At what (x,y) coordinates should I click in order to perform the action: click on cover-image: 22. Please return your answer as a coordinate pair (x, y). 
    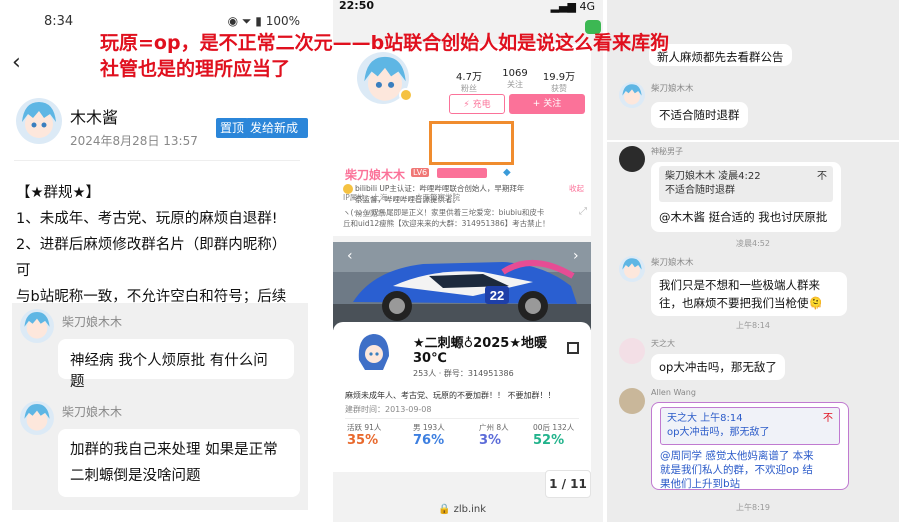
    Looking at the image, I should click on (462, 286).